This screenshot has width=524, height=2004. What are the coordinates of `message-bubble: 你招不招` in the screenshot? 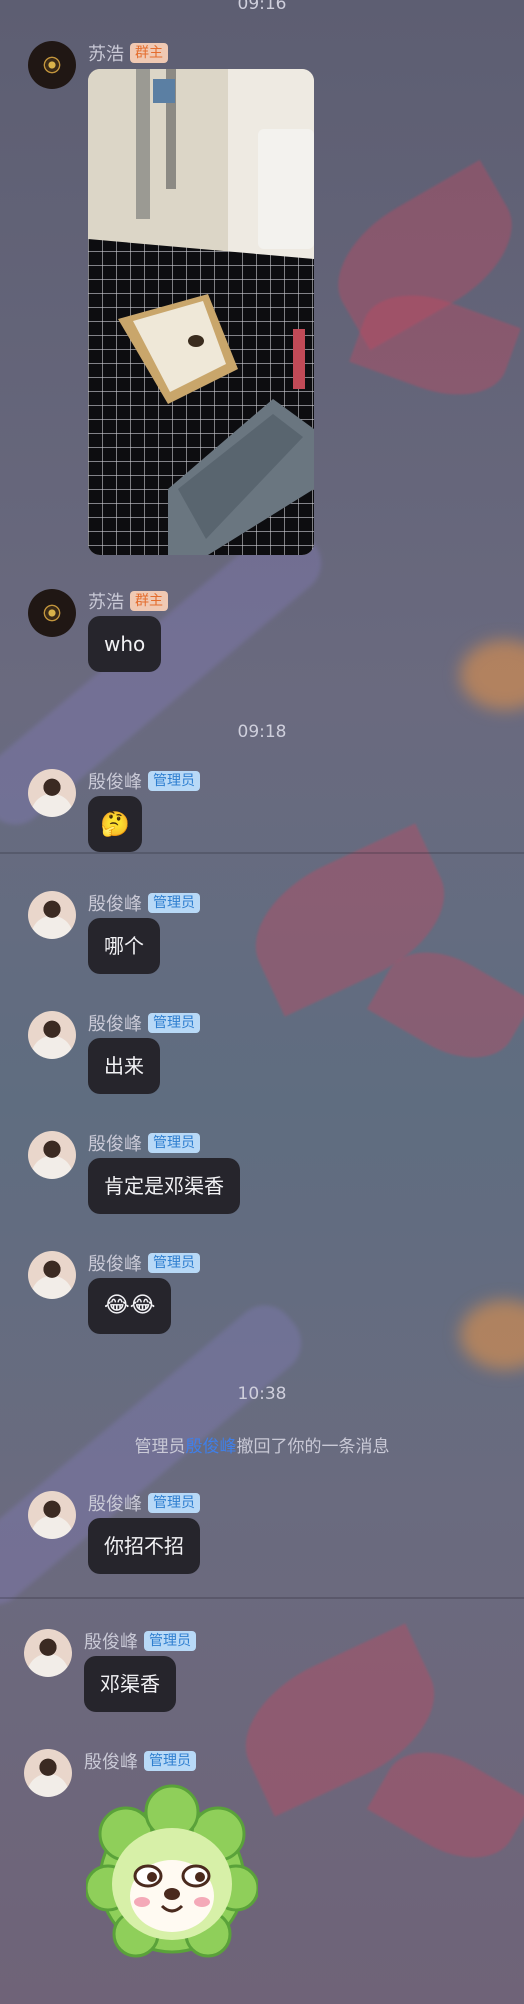 It's located at (144, 1546).